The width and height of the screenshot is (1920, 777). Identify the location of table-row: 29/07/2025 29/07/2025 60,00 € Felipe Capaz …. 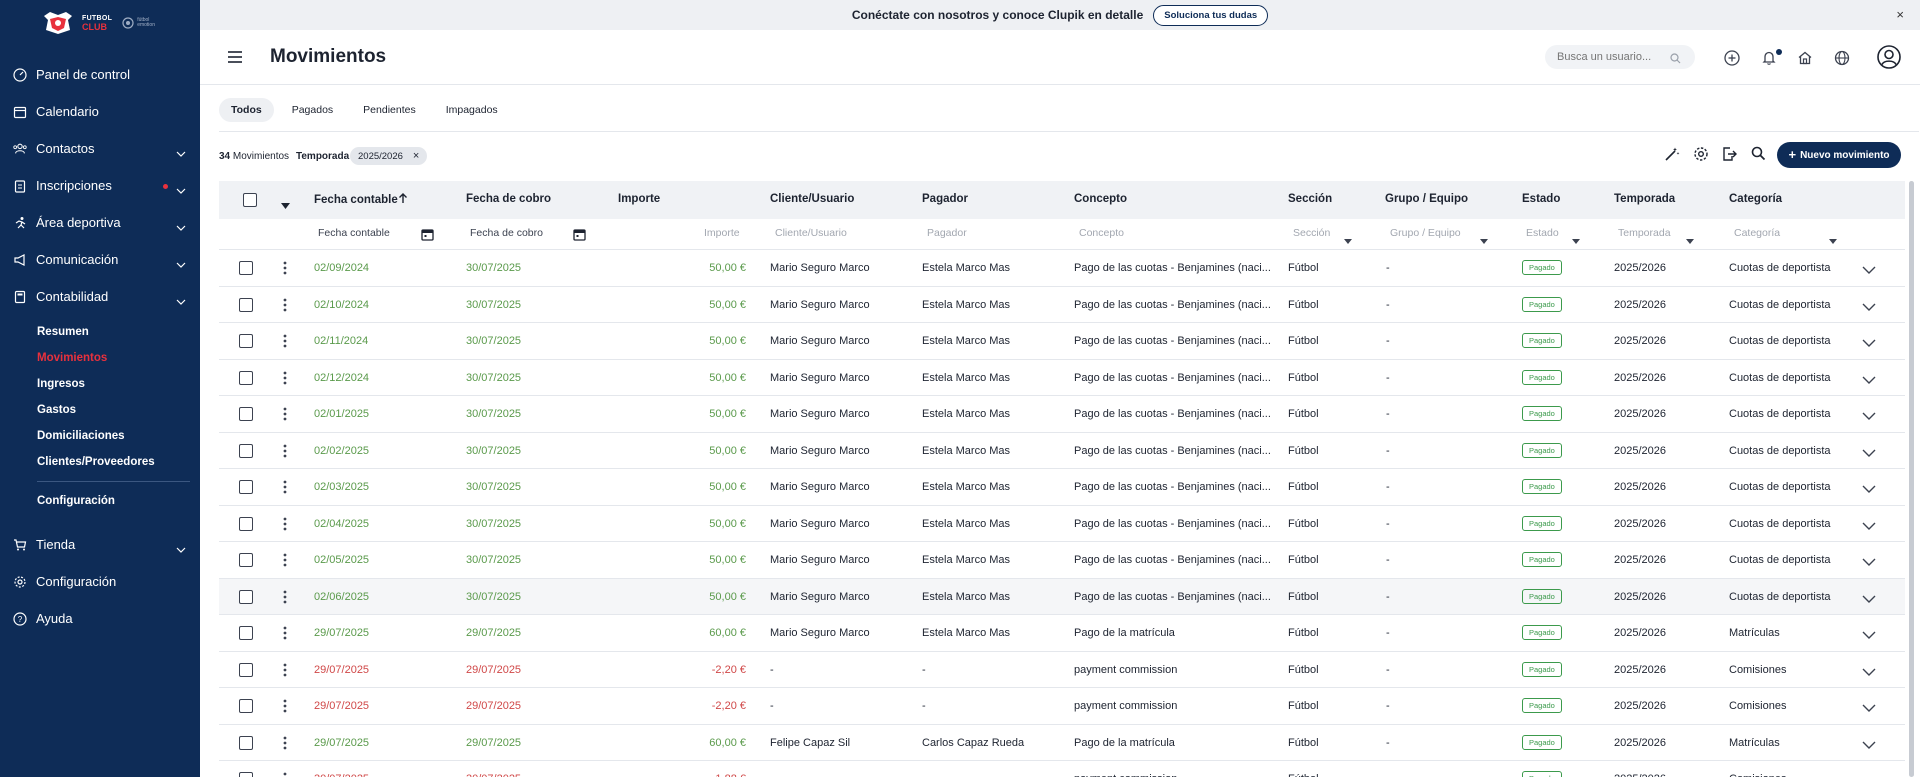
(1062, 743).